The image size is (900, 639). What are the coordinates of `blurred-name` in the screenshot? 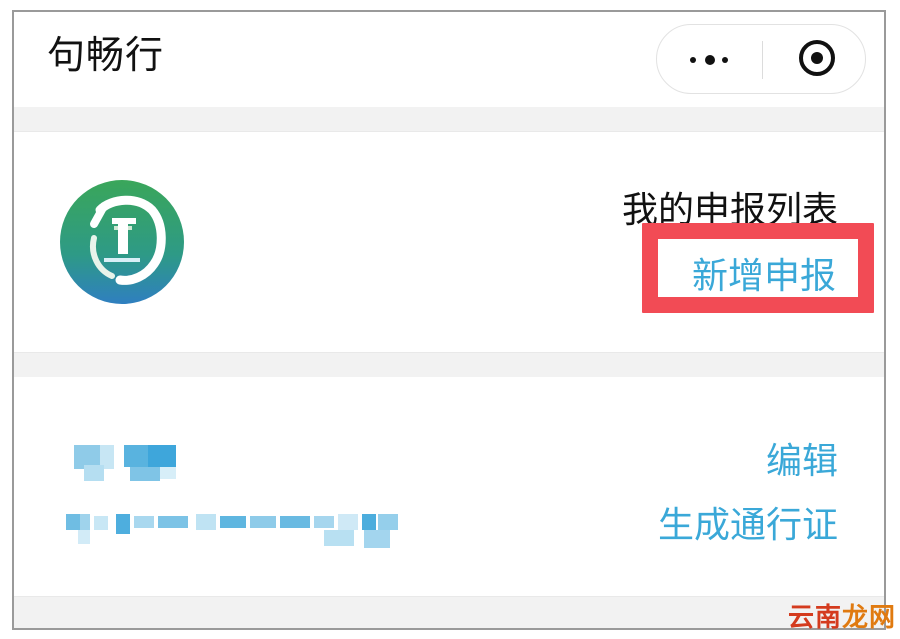 It's located at (124, 460).